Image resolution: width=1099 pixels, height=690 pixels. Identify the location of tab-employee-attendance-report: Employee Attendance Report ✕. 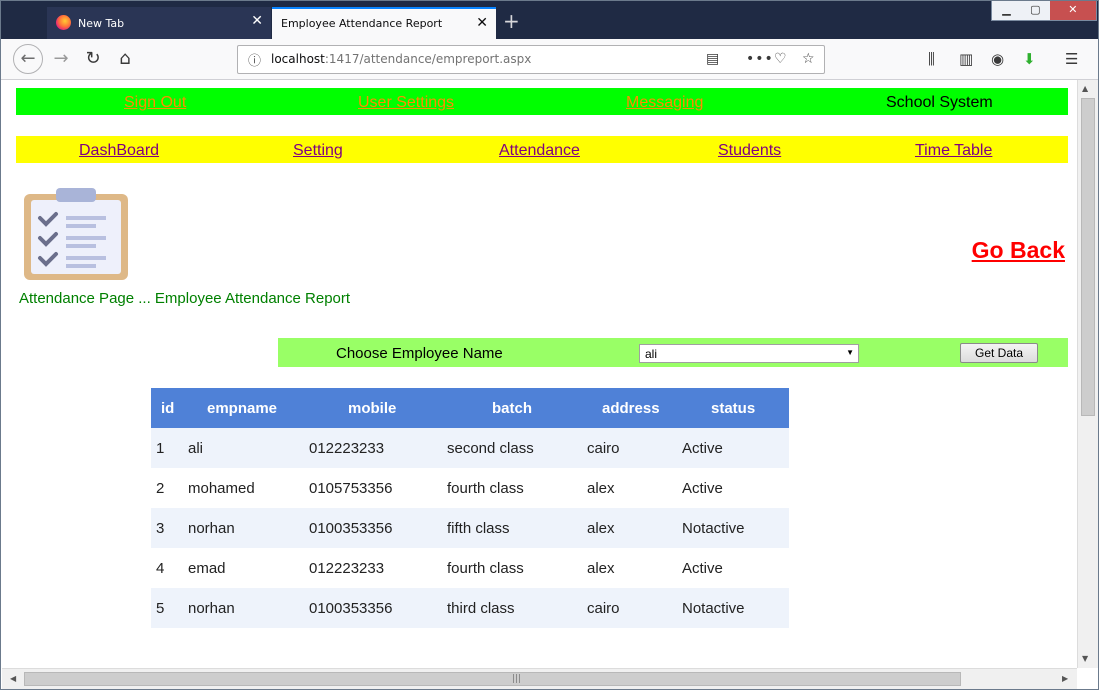
(384, 23).